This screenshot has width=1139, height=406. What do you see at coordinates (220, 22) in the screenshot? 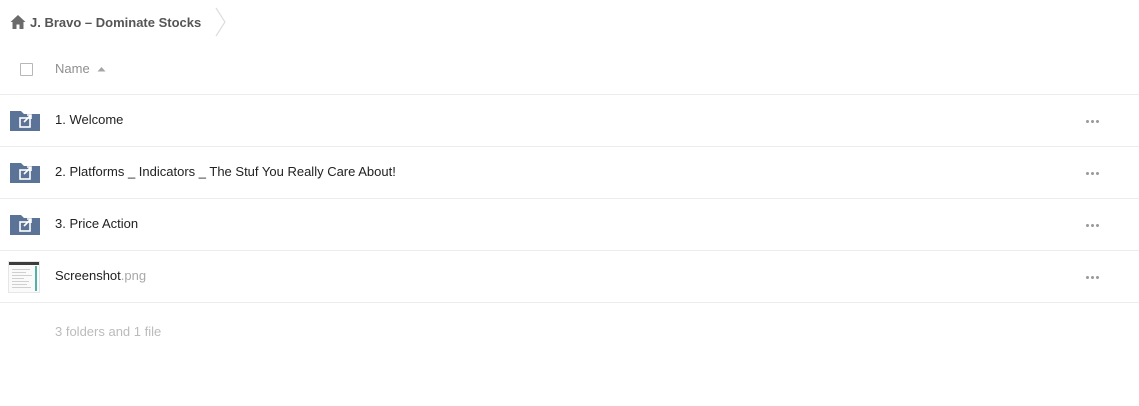
I see `breadcrumb-separator-icon` at bounding box center [220, 22].